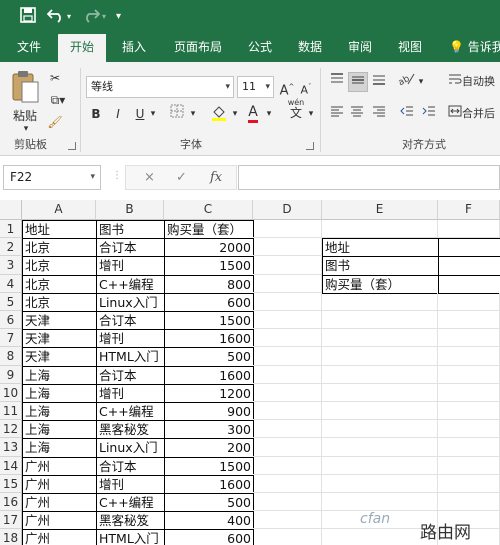 This screenshot has width=500, height=545. I want to click on row-header-2: 2, so click(11, 247).